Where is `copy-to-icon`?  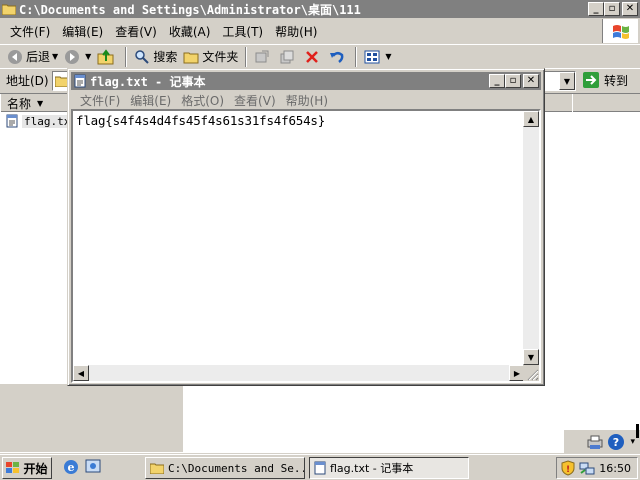 copy-to-icon is located at coordinates (287, 56).